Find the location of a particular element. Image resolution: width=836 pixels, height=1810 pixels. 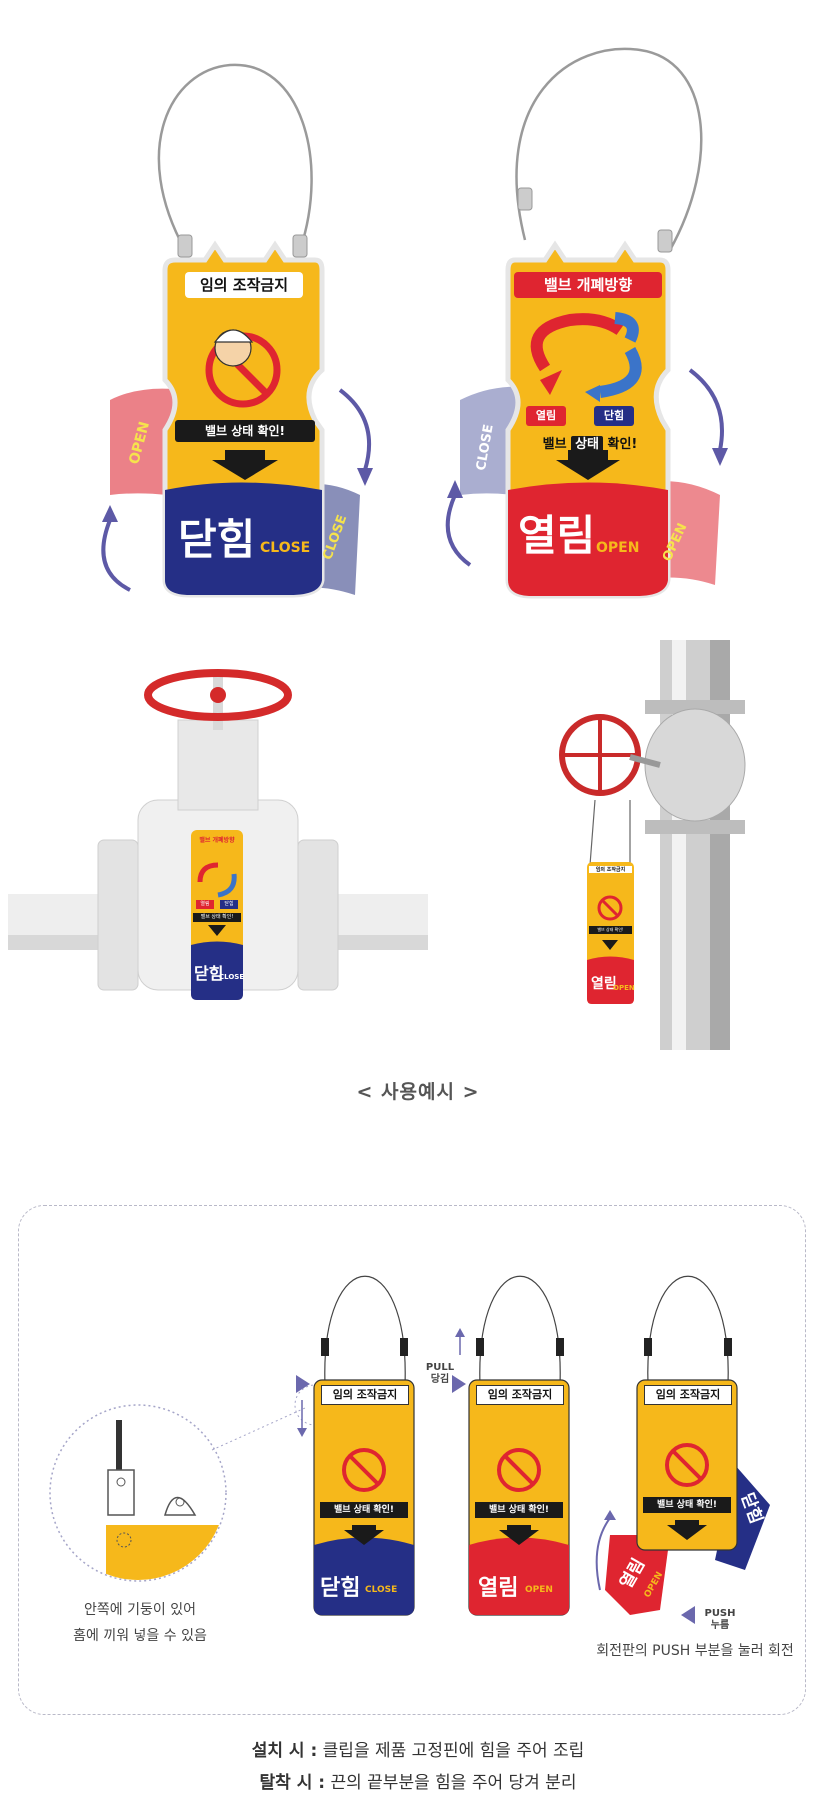

howto-tag1-title: 임의 조작금지 is located at coordinates (365, 1395).